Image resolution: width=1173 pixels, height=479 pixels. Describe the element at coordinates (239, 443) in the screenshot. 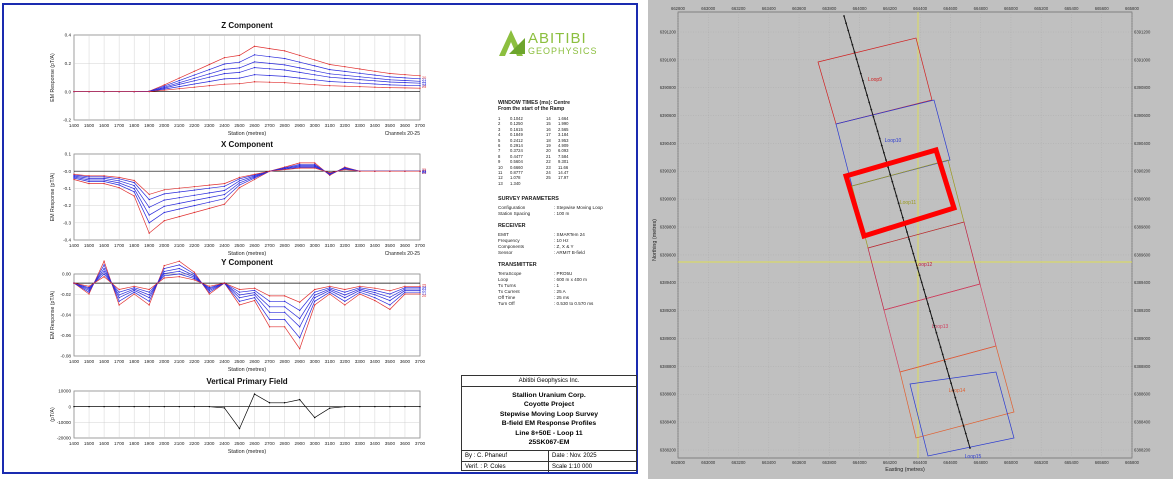

I see `x-tick-label: 2500` at that location.